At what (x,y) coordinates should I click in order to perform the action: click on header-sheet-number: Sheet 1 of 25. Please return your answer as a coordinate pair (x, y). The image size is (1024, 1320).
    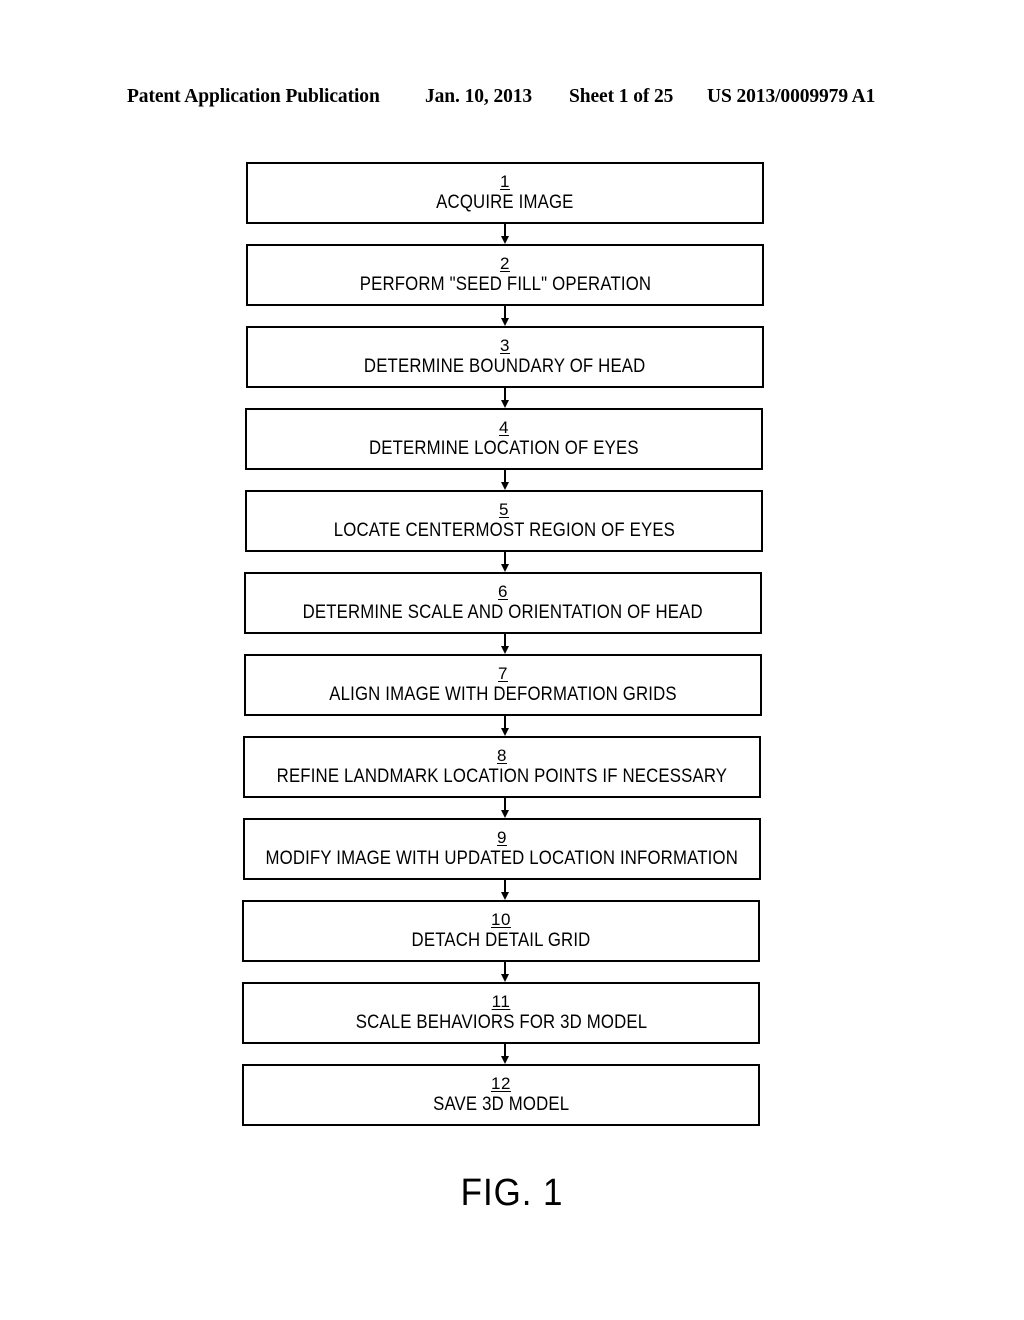
    Looking at the image, I should click on (621, 96).